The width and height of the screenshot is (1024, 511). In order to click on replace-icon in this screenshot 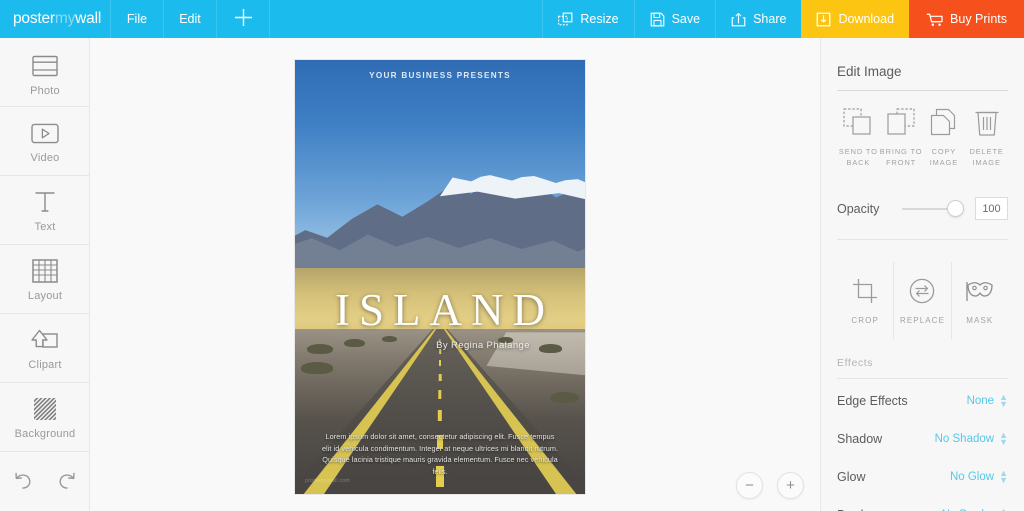, I will do `click(922, 291)`.